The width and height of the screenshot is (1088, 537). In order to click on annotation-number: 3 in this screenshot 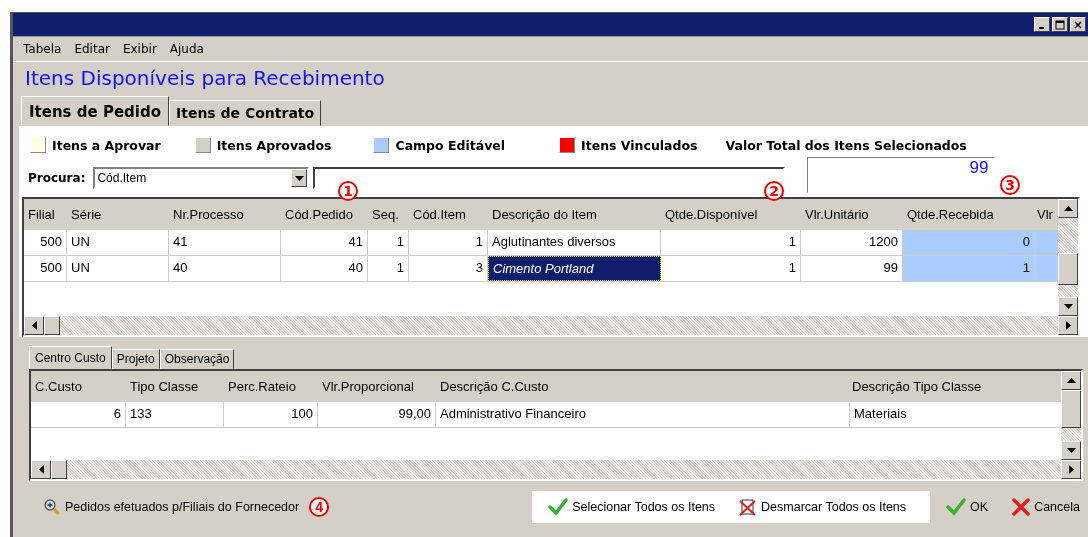, I will do `click(1010, 185)`.